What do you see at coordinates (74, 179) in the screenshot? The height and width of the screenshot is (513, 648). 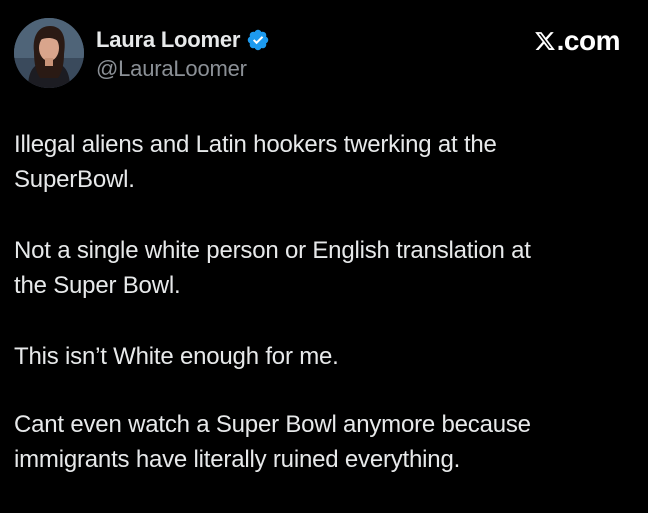 I see `post-line: SuperBowl.` at bounding box center [74, 179].